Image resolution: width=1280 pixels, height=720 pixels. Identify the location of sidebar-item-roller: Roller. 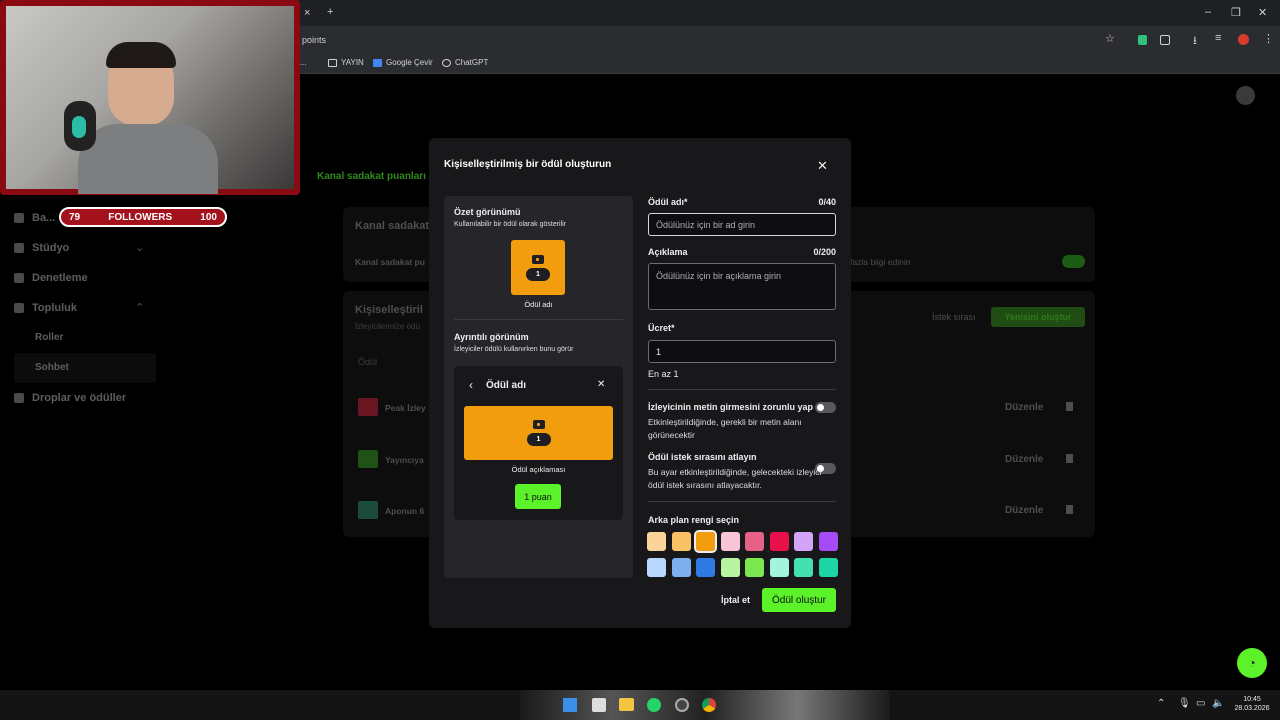
(49, 337).